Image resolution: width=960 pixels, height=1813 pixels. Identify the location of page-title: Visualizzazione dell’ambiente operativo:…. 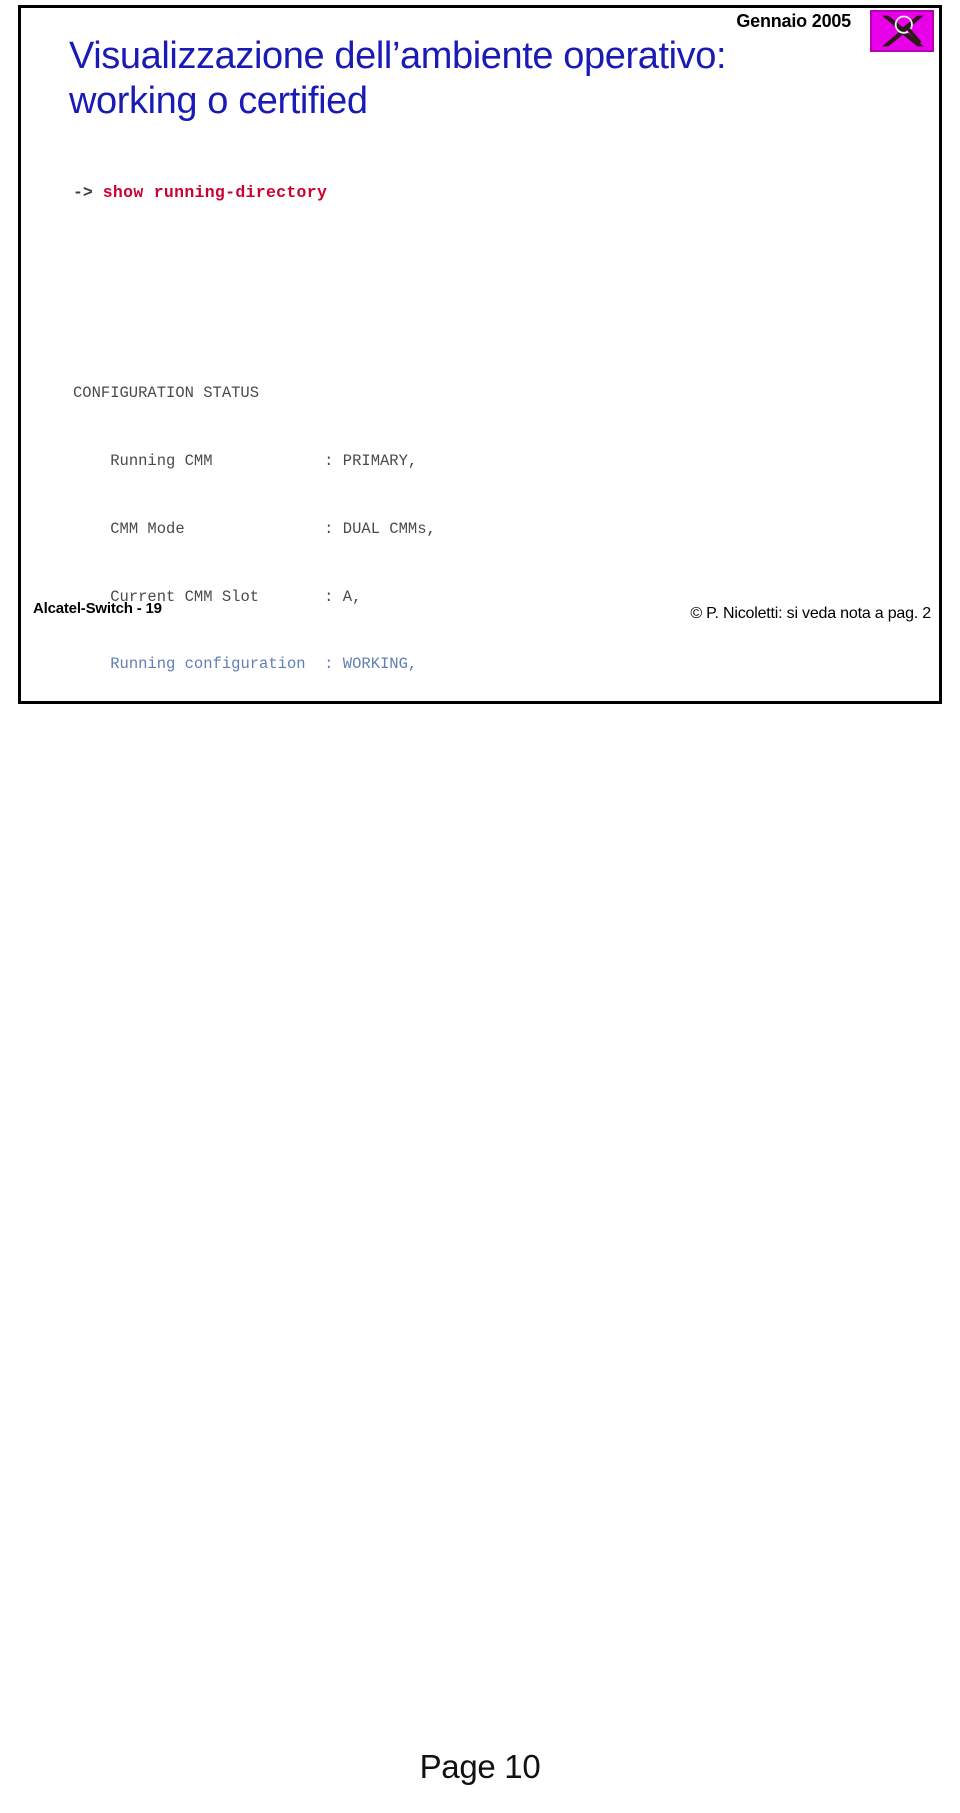
(489, 79).